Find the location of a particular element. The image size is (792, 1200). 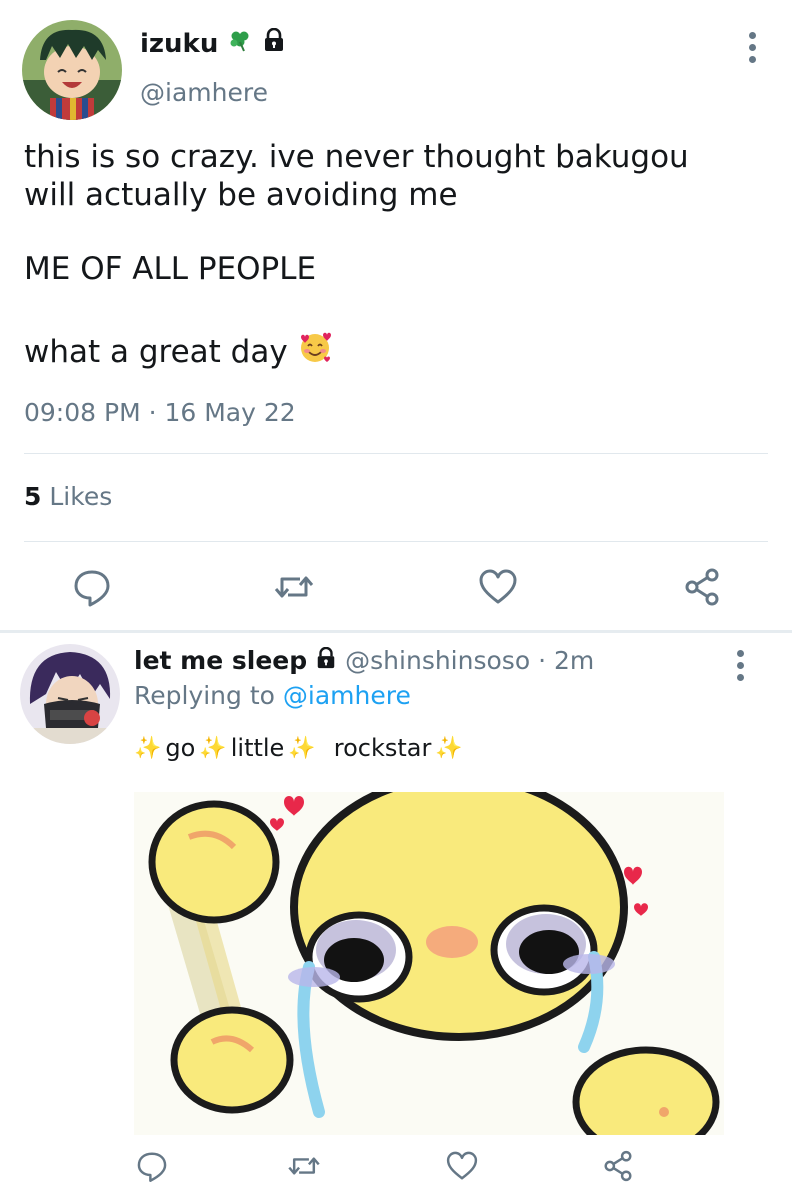

likes-label: Likes is located at coordinates (81, 496).